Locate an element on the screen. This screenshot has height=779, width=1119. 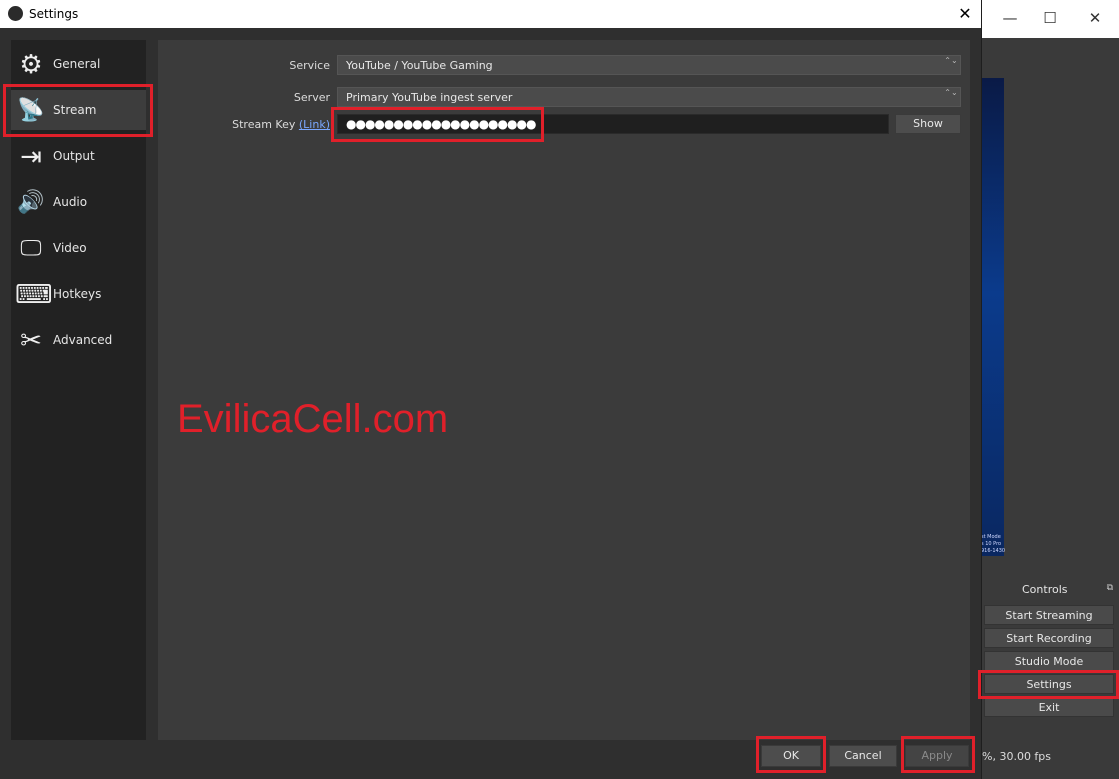
cancel-button: Cancel is located at coordinates (863, 756).